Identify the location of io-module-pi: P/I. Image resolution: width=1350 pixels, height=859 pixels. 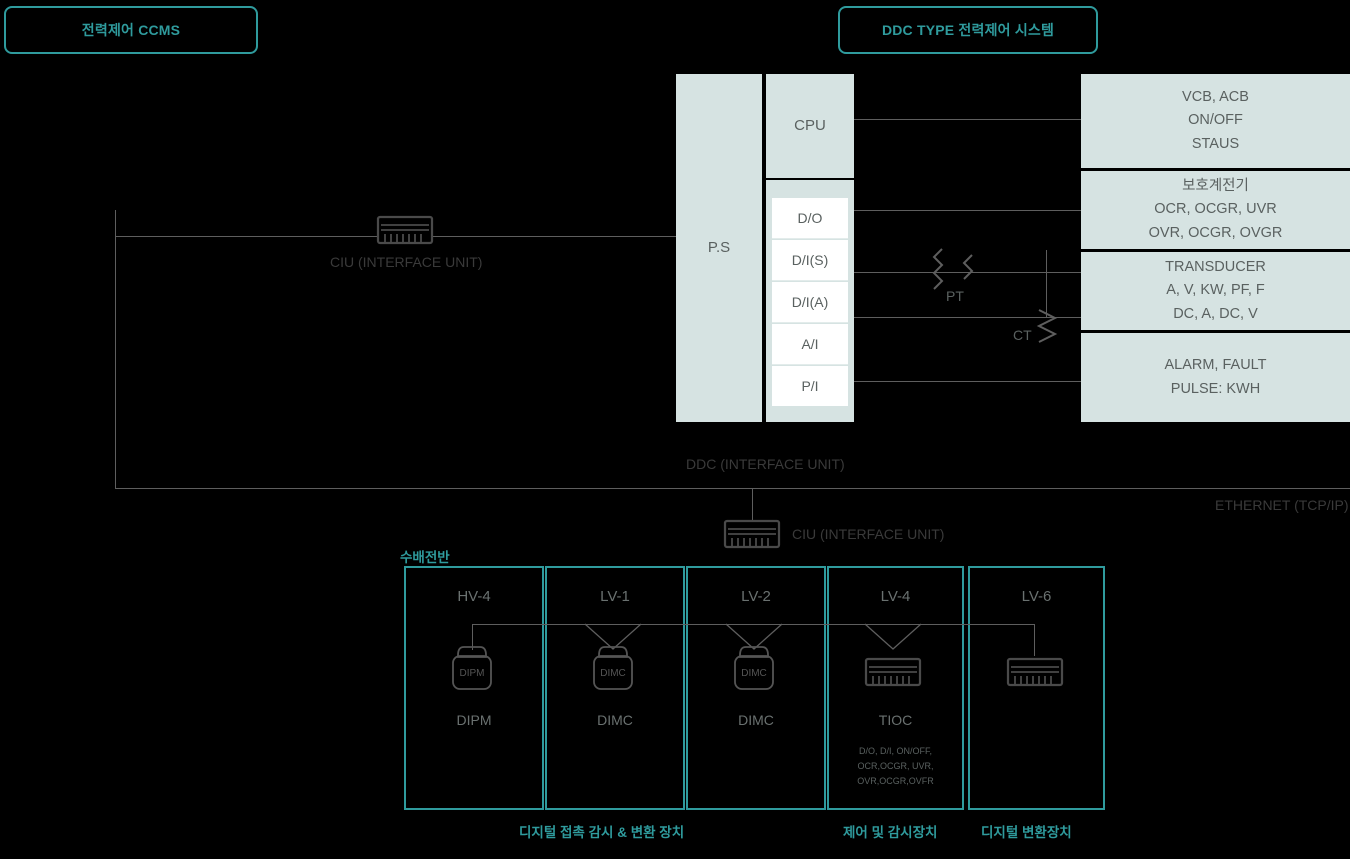
(810, 386).